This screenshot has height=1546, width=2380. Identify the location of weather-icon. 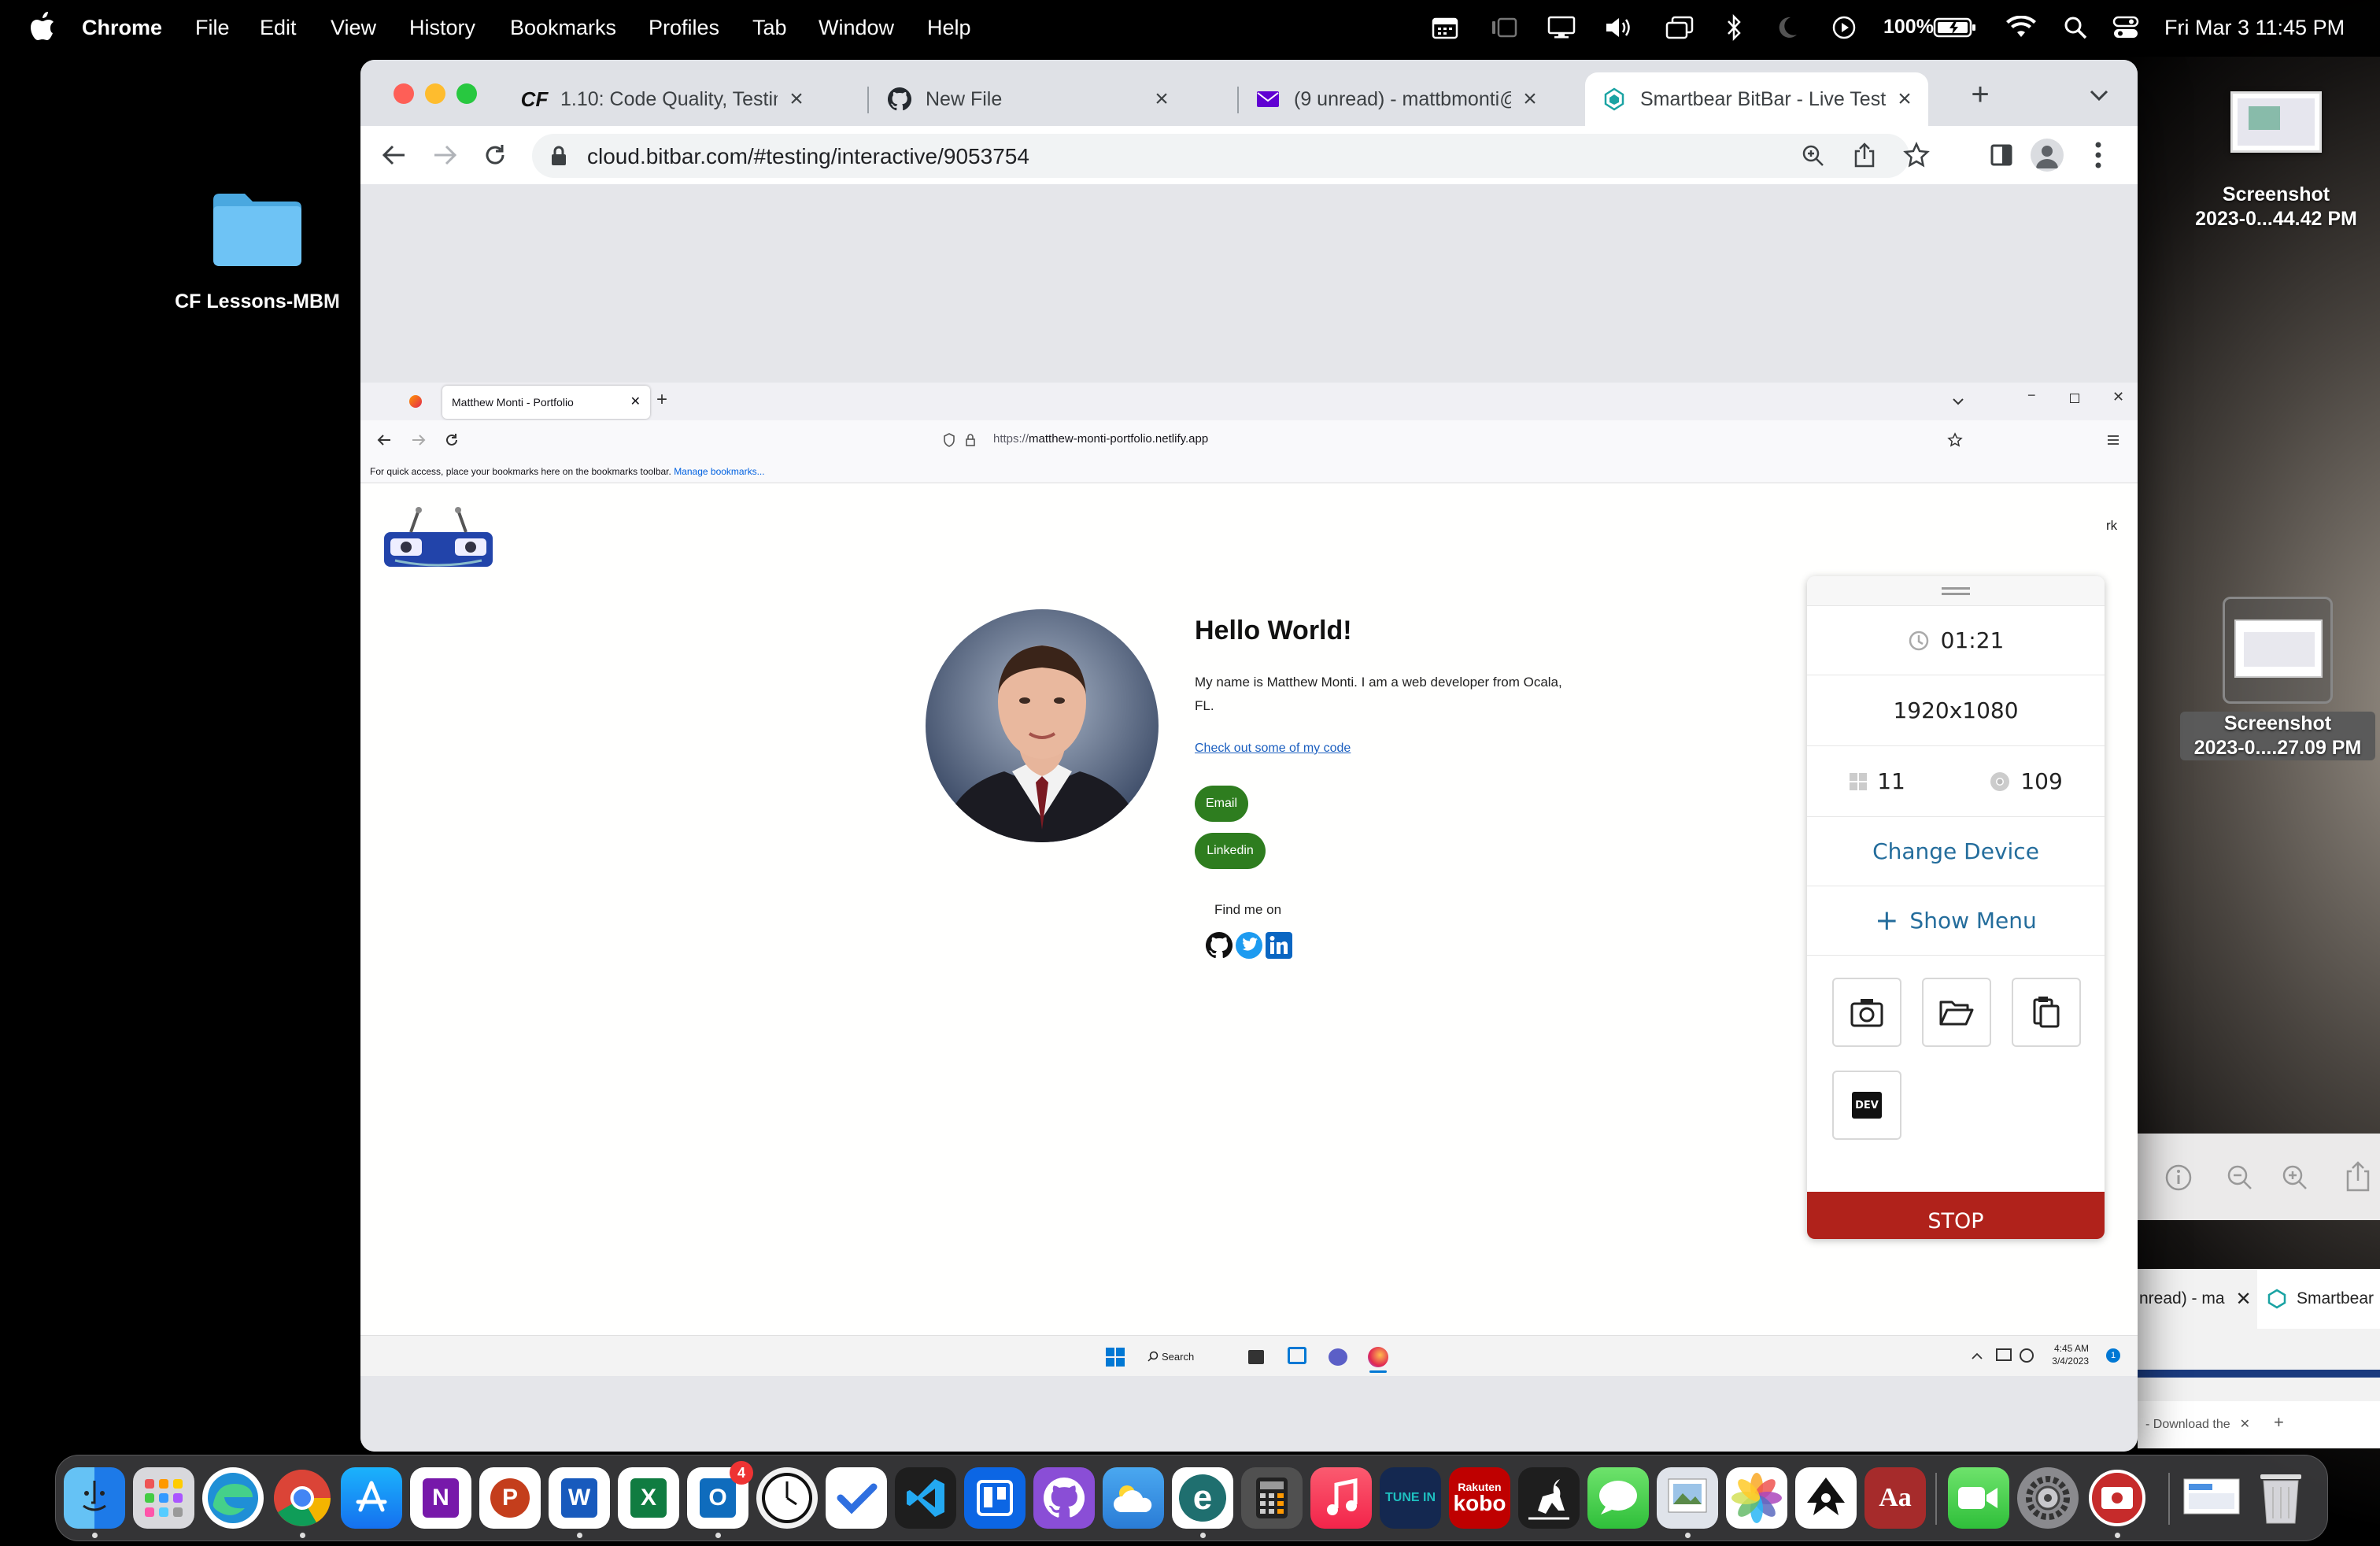
(1133, 1498).